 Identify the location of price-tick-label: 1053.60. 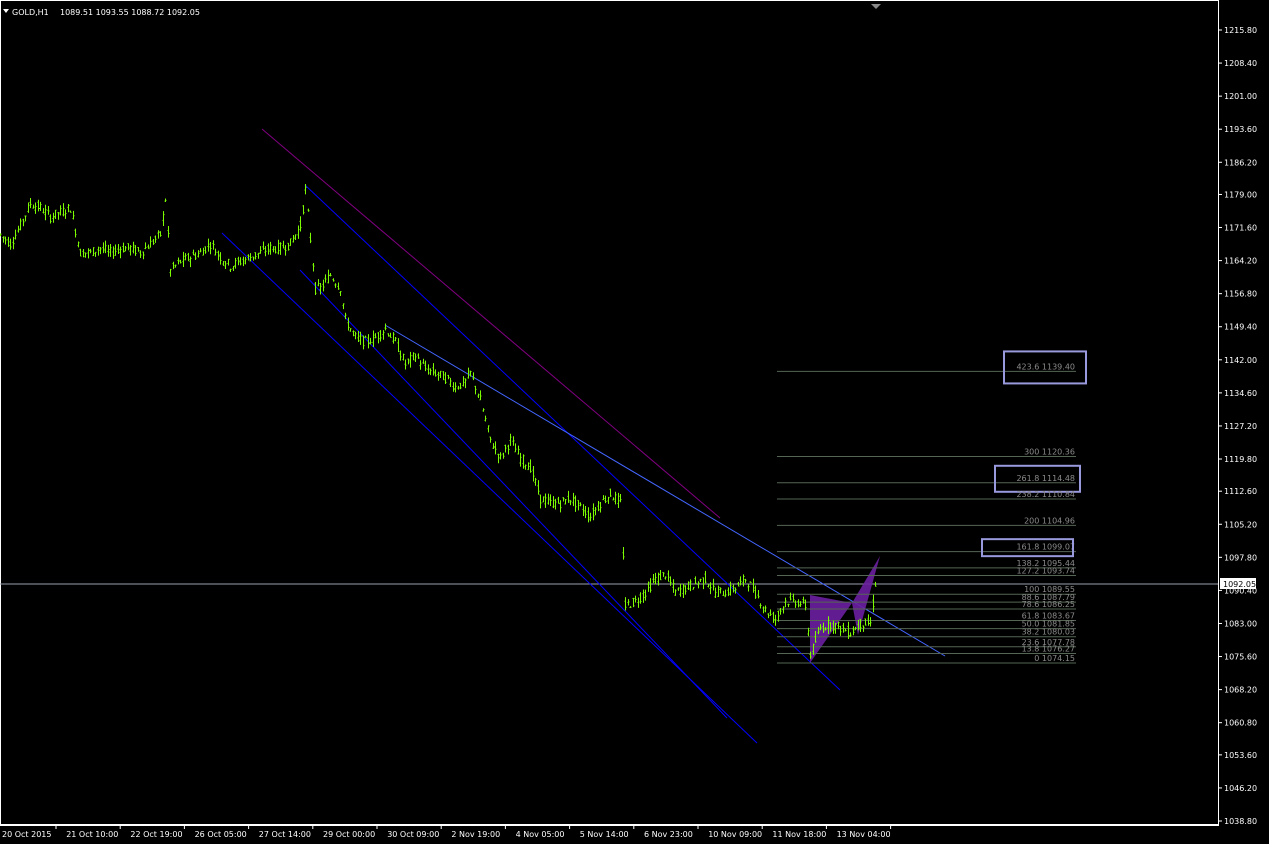
(1240, 755).